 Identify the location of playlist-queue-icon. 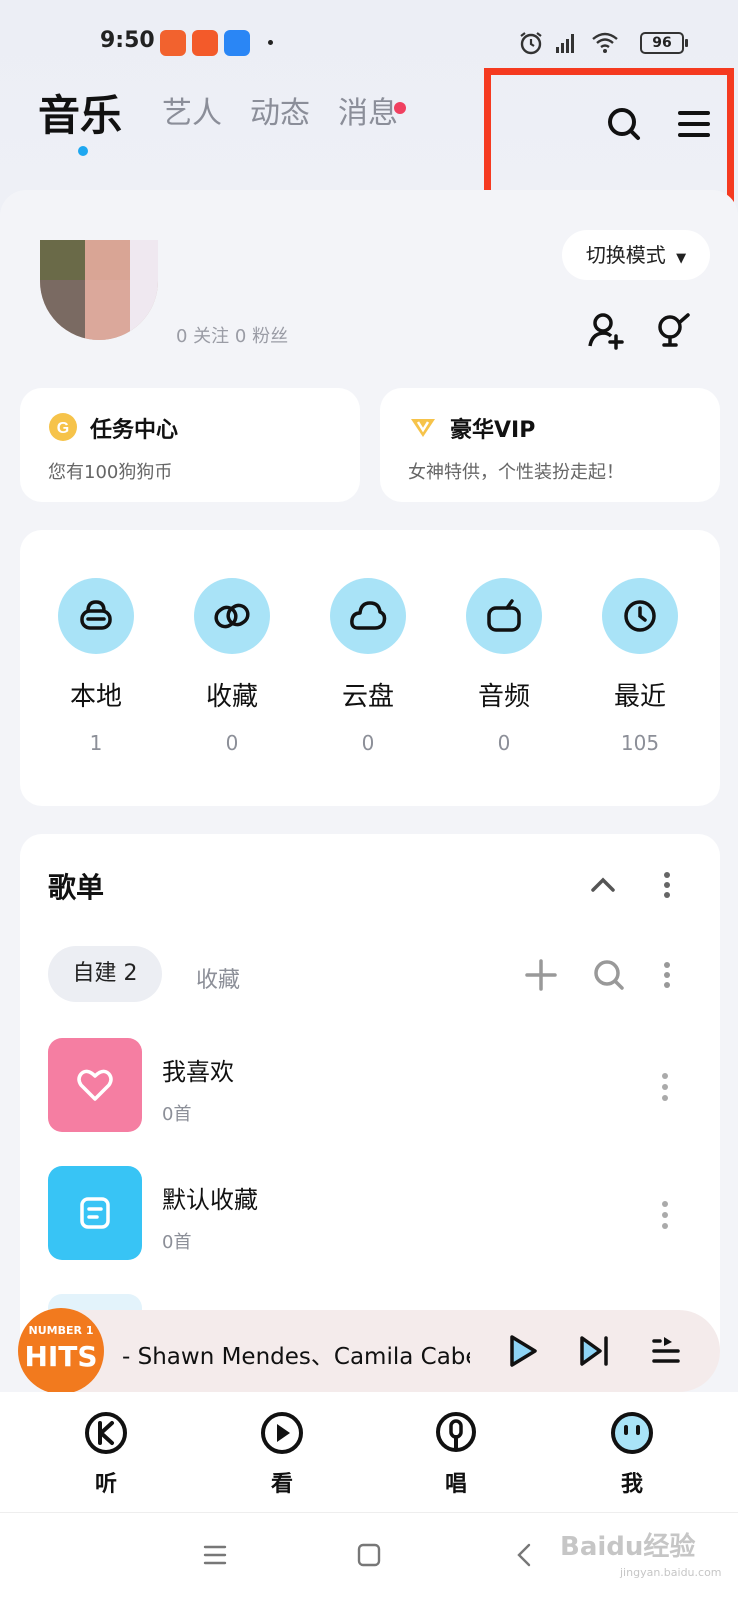
(666, 1351).